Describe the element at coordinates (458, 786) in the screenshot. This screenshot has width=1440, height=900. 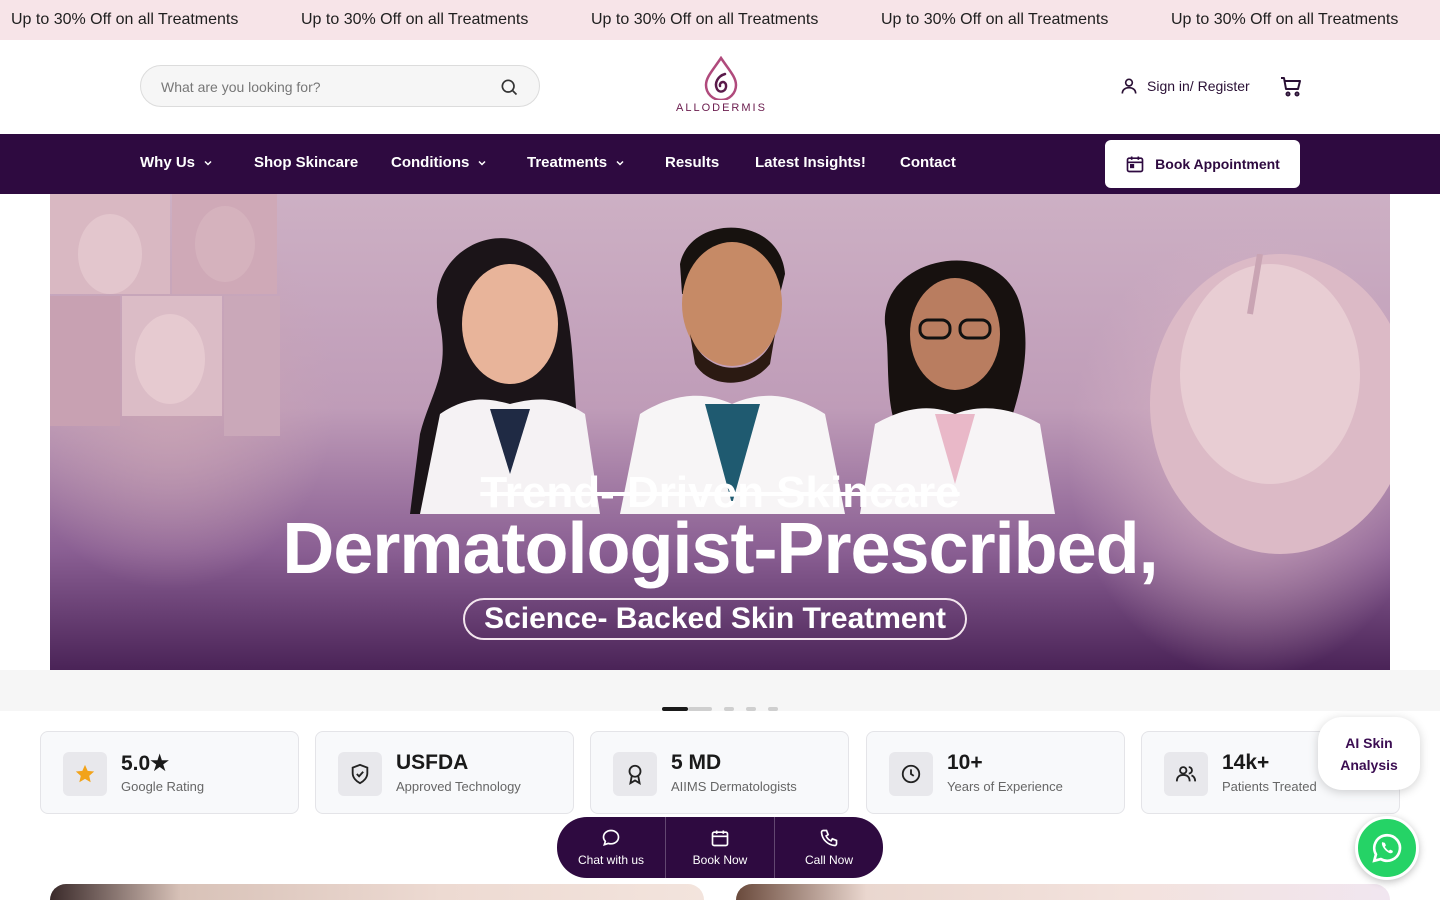
I see `stat-label: Approved Technology` at that location.